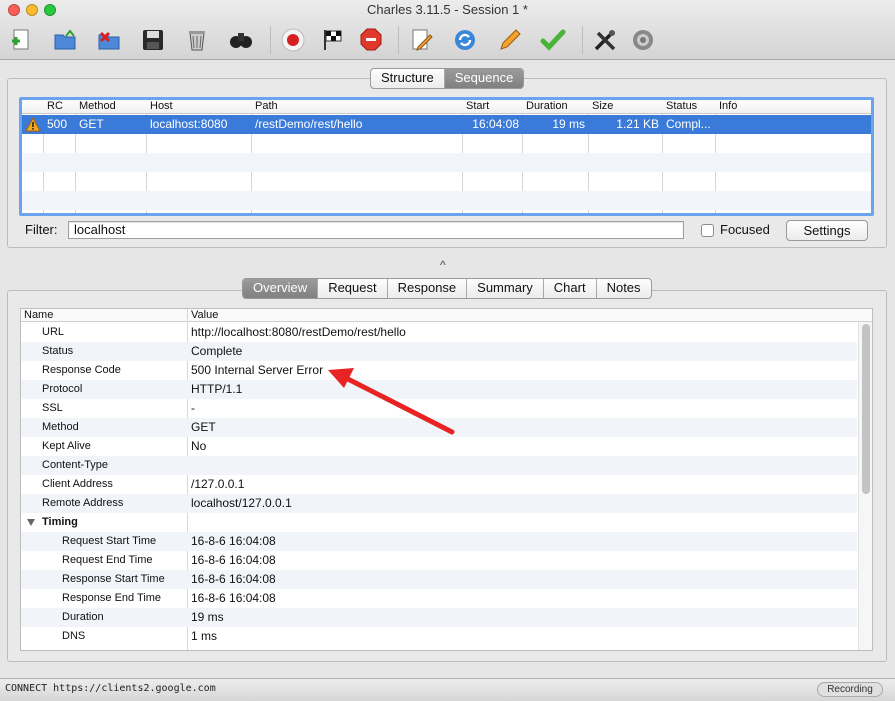 The width and height of the screenshot is (895, 701). I want to click on tab-response: Response, so click(428, 288).